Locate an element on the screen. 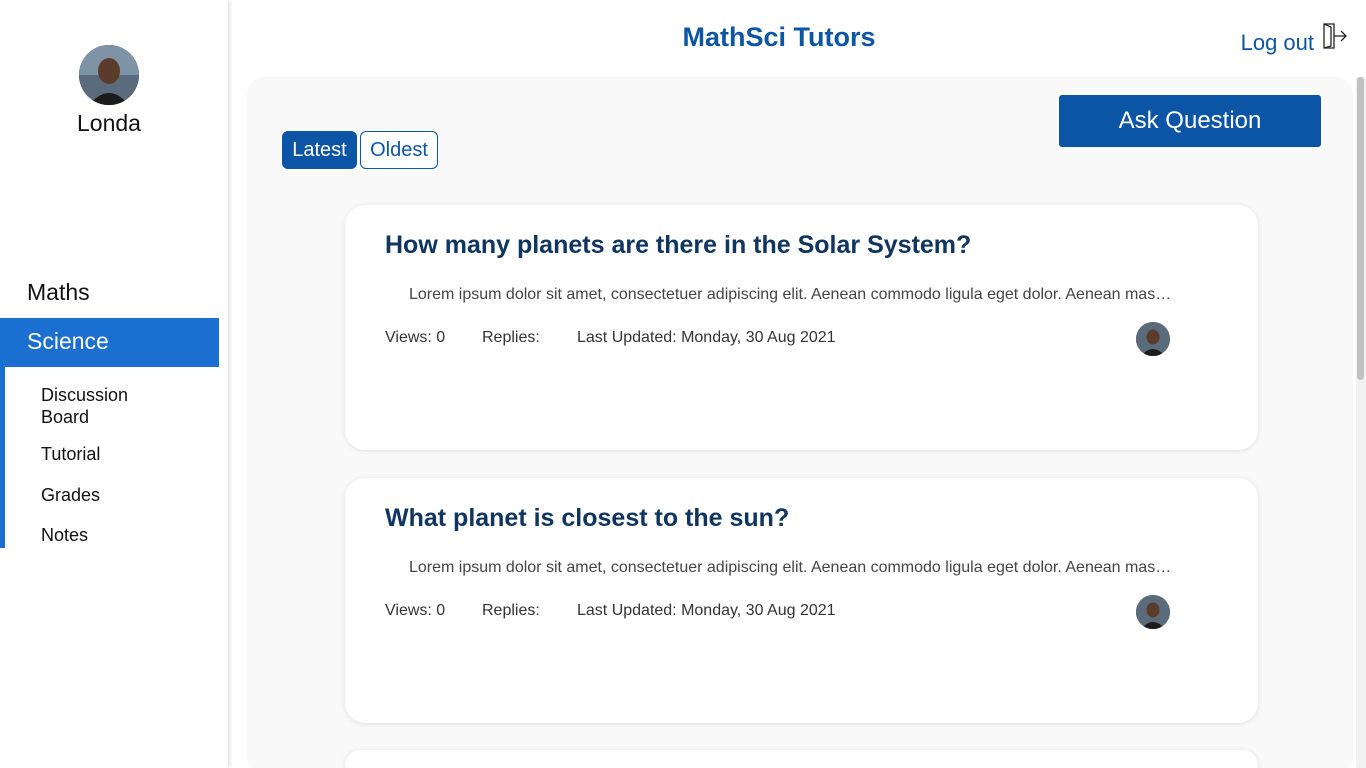 Image resolution: width=1366 pixels, height=768 pixels. logout-label: Log out is located at coordinates (1277, 42).